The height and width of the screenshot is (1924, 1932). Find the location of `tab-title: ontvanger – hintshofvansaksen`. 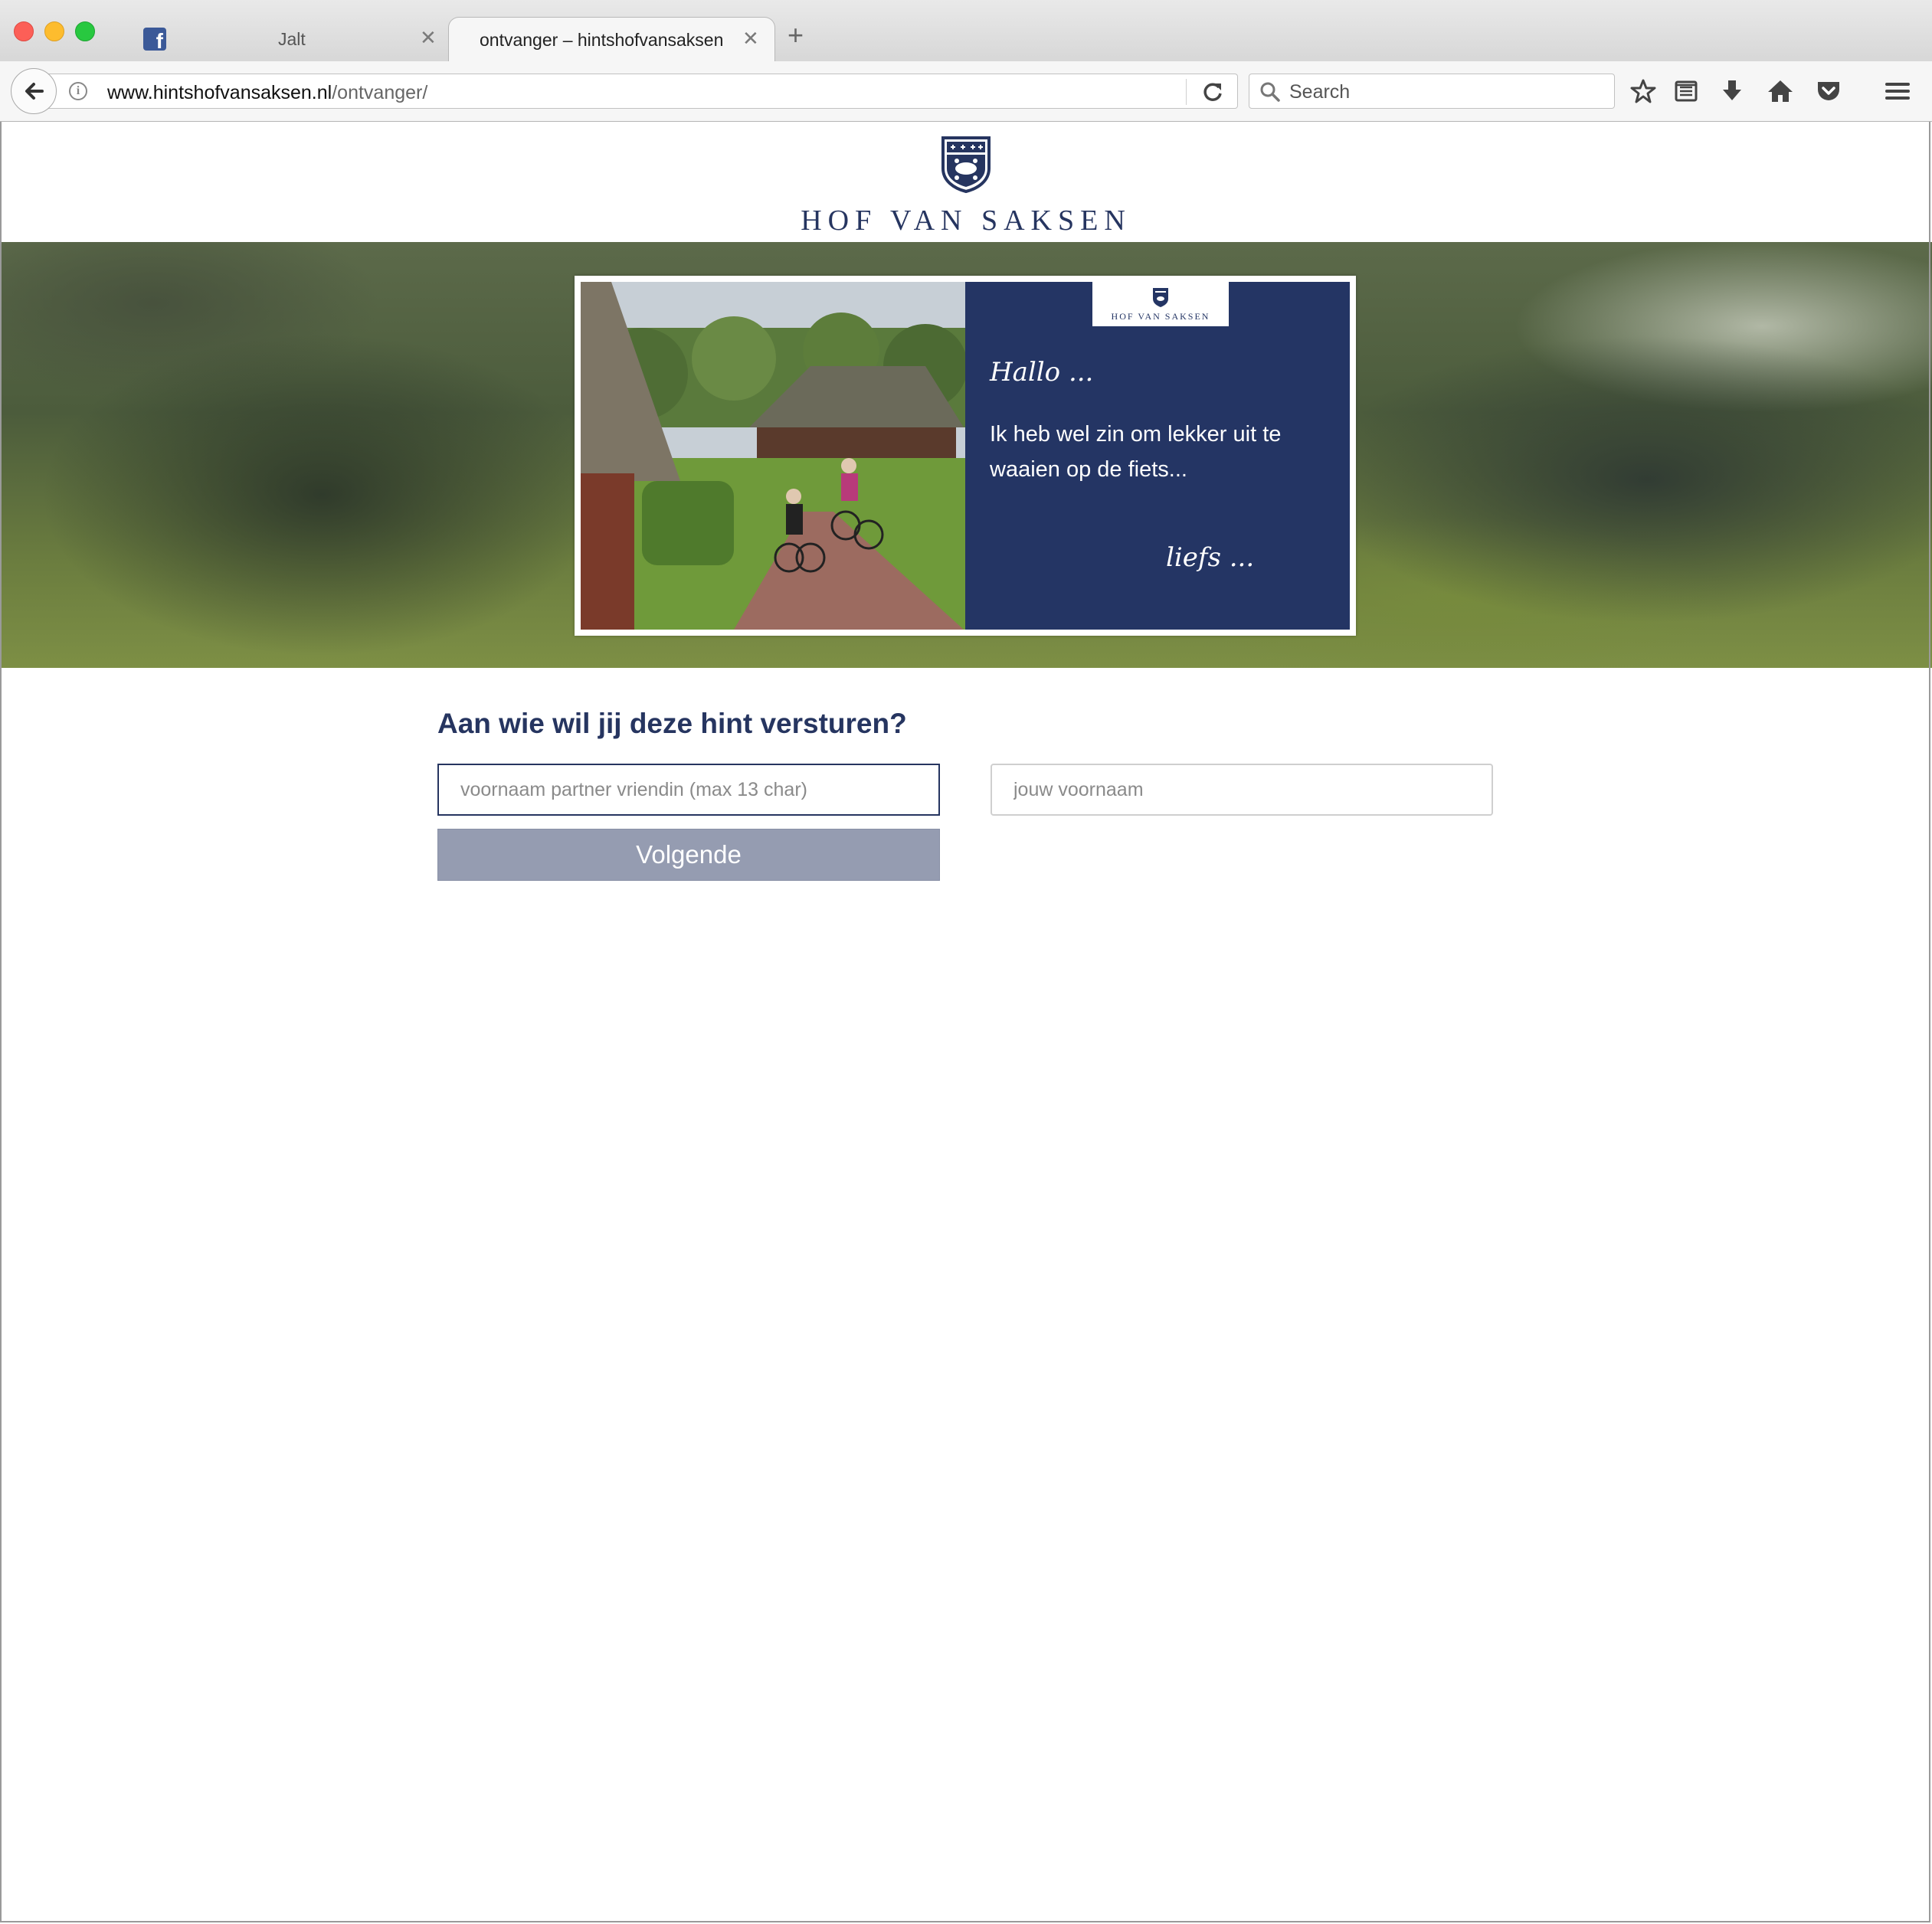

tab-title: ontvanger – hintshofvansaksen is located at coordinates (602, 40).